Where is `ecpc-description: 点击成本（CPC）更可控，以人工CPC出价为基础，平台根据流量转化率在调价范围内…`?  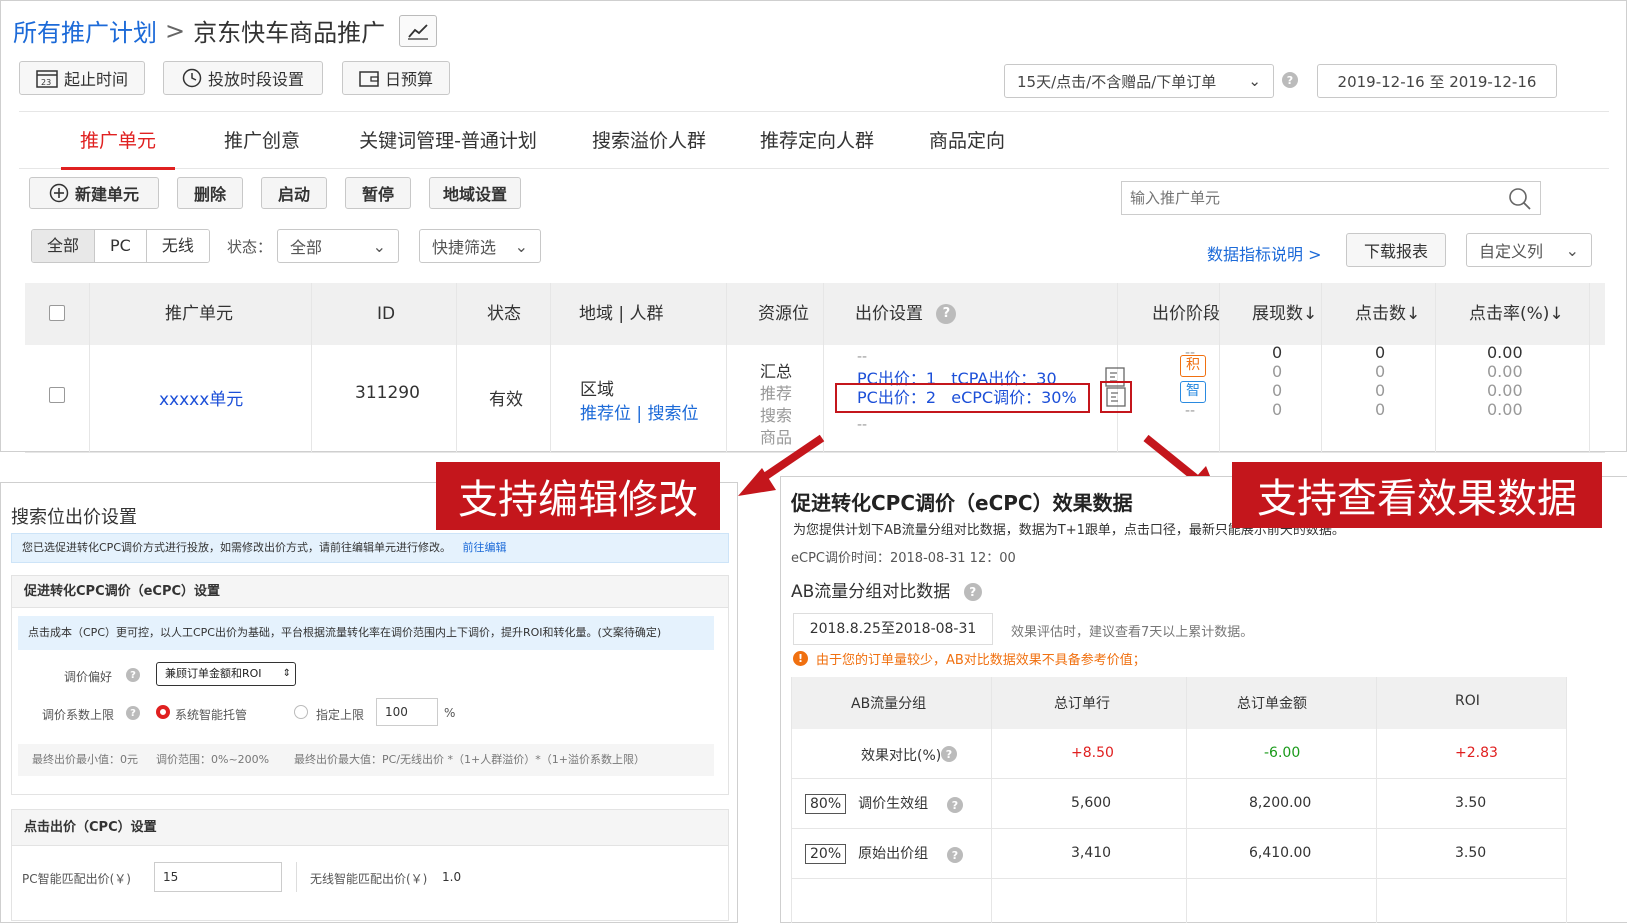
ecpc-description: 点击成本（CPC）更可控，以人工CPC出价为基础，平台根据流量转化率在调价范围内… is located at coordinates (366, 633).